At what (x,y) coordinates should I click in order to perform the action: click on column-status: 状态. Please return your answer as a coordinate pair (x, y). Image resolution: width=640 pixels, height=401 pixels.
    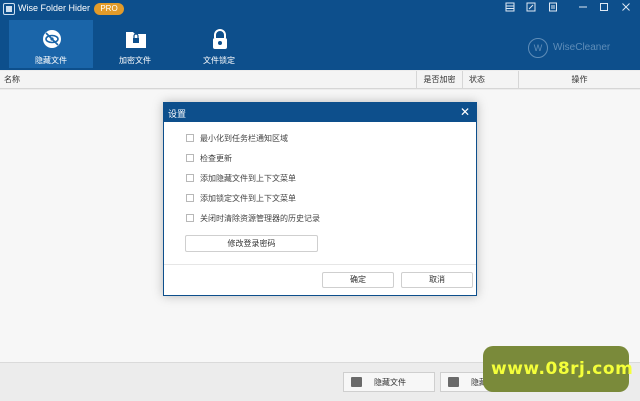
    Looking at the image, I should click on (490, 80).